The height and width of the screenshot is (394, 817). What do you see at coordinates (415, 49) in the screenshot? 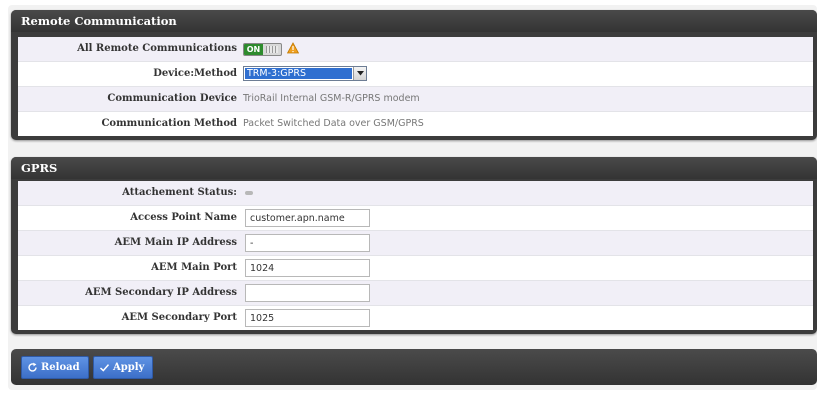
I see `row-all-remote-communications: All Remote Communications ON` at bounding box center [415, 49].